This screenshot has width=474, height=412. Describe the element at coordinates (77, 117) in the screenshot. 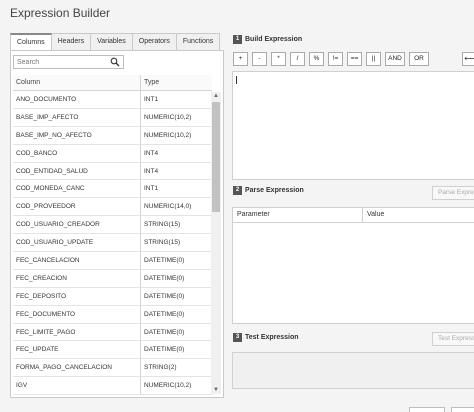

I see `column-name-cell: BASE_IMP_AFECTO` at that location.